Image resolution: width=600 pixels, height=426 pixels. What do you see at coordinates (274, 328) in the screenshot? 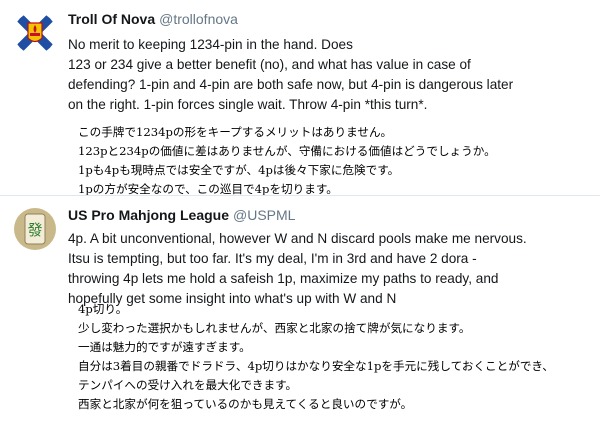
I see `text-line: 少し変わった選択かもしれませんが、西家と北家の捨て牌が気になります。` at bounding box center [274, 328].